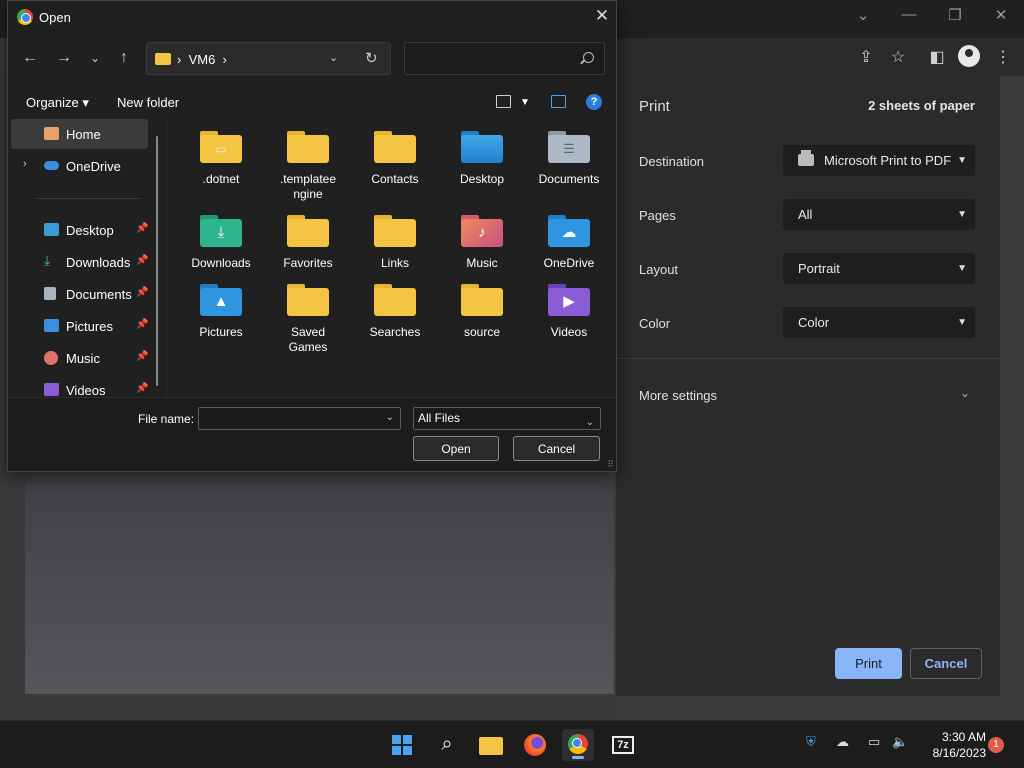  I want to click on refresh-icon: ↻, so click(371, 58).